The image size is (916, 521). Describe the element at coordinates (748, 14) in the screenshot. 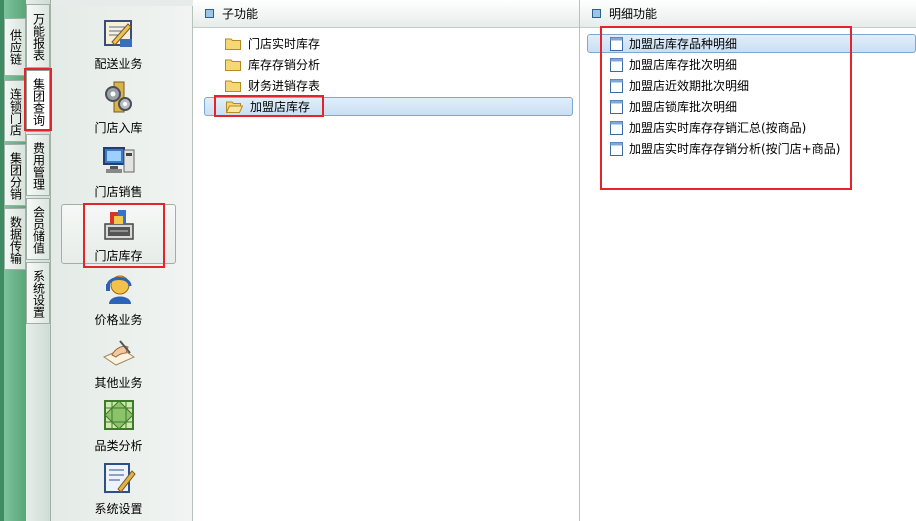

I see `detail-function-header: 明细功能` at that location.